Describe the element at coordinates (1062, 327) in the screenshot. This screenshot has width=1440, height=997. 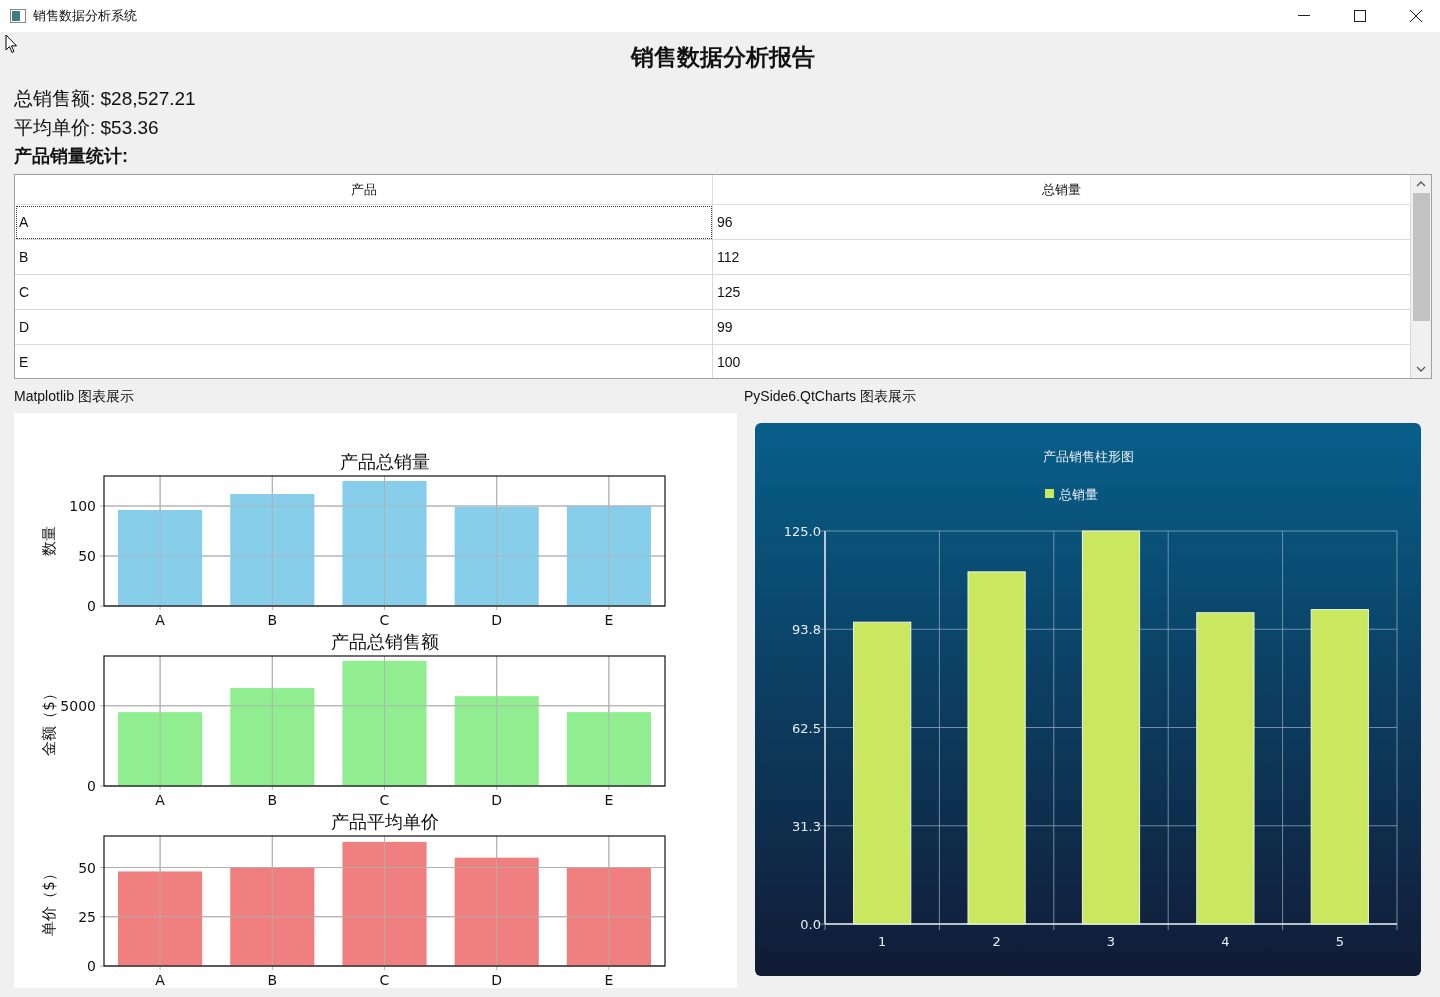
I see `table-cell: 99` at that location.